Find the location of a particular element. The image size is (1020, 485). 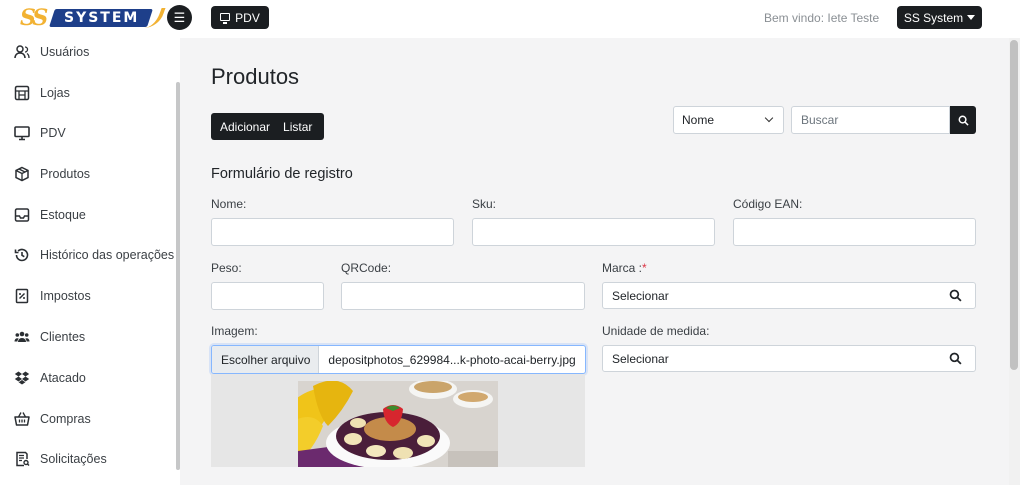

dropbox-icon is located at coordinates (22, 378).